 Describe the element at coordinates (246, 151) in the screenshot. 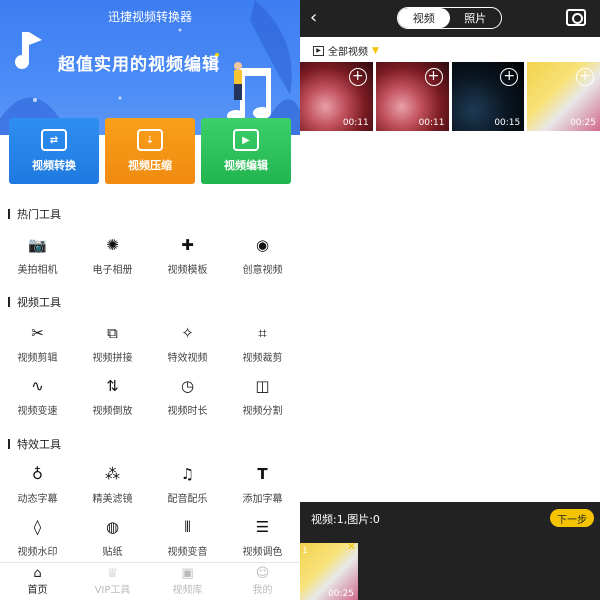

I see `video-edit-card: ▶ 视频编辑` at that location.